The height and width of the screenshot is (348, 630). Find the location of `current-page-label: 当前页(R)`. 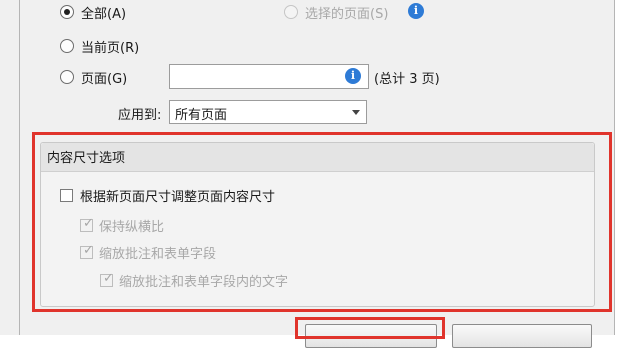

current-page-label: 当前页(R) is located at coordinates (110, 46).